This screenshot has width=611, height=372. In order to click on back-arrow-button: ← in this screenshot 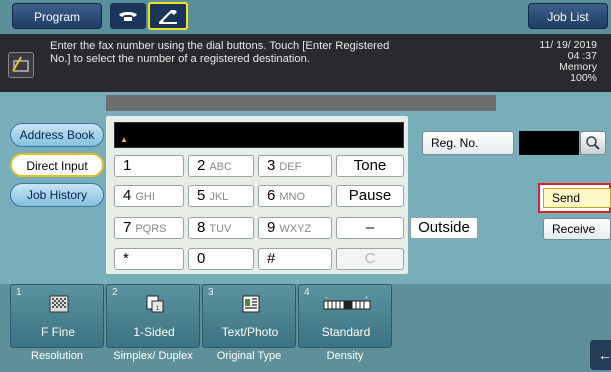, I will do `click(600, 355)`.